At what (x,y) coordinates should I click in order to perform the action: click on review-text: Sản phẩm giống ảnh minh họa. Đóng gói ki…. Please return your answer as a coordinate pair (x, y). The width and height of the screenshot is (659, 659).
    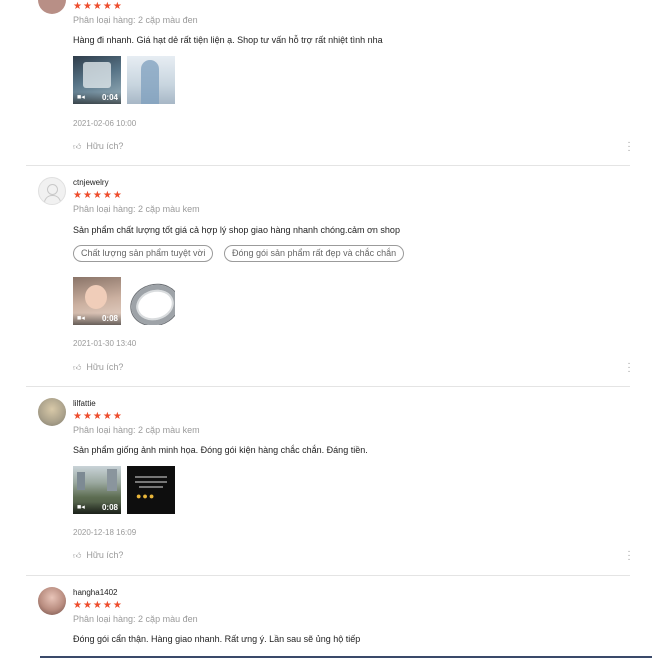
    Looking at the image, I should click on (220, 450).